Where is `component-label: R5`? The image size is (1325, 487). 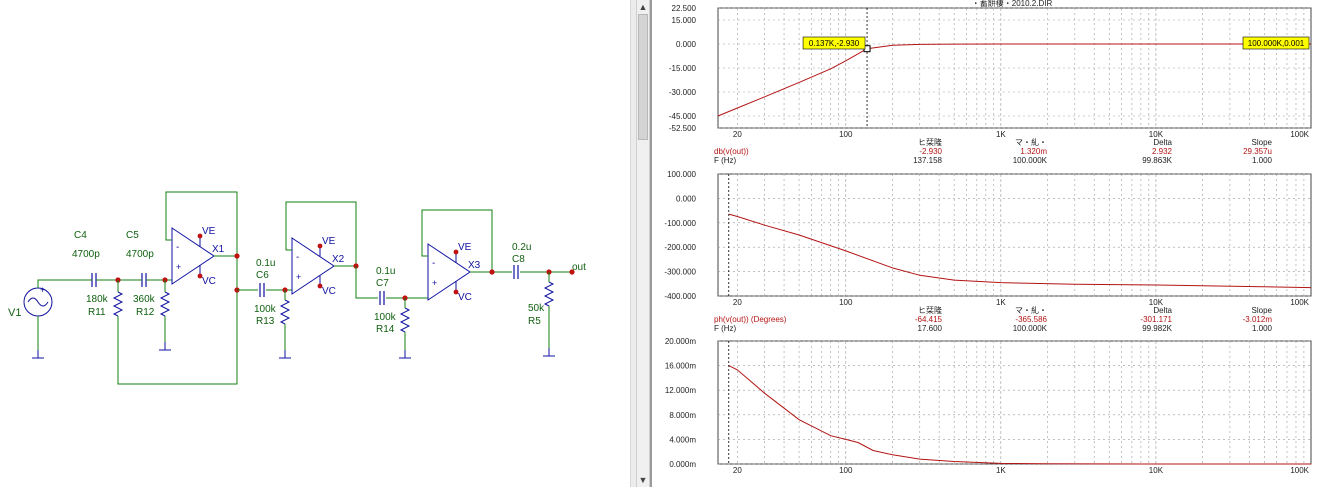 component-label: R5 is located at coordinates (534, 321).